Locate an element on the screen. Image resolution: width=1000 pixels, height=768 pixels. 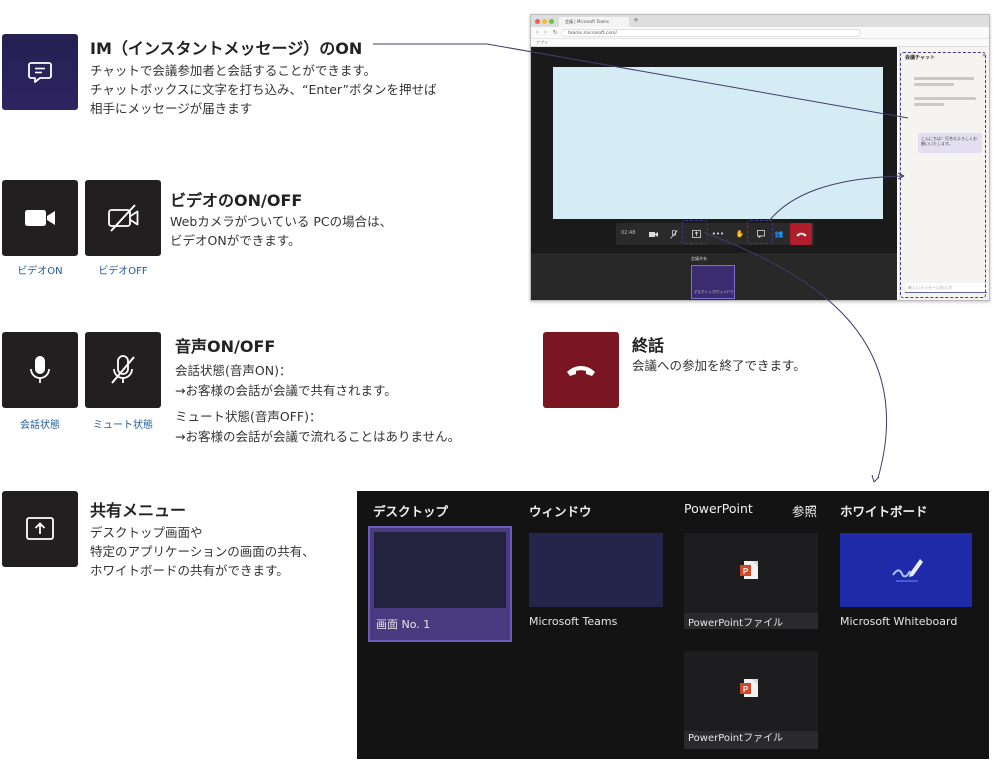
share-desc-1: デスクトップ画面や is located at coordinates (146, 532).